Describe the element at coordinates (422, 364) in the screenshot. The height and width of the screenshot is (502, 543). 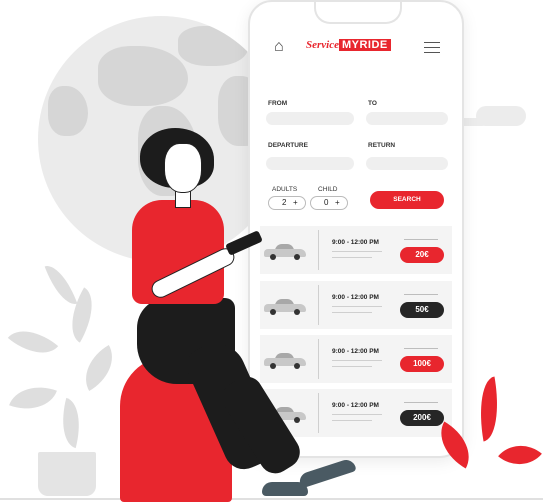
I see `price-badge: 100€` at that location.